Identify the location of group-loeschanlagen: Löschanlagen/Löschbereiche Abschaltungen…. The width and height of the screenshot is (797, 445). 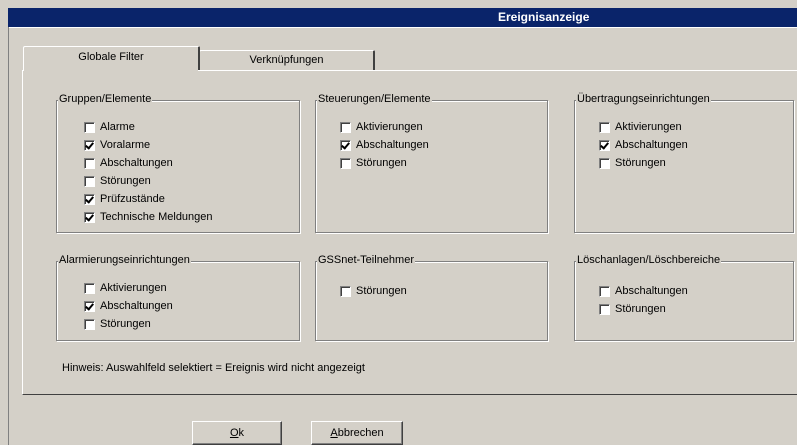
(684, 297).